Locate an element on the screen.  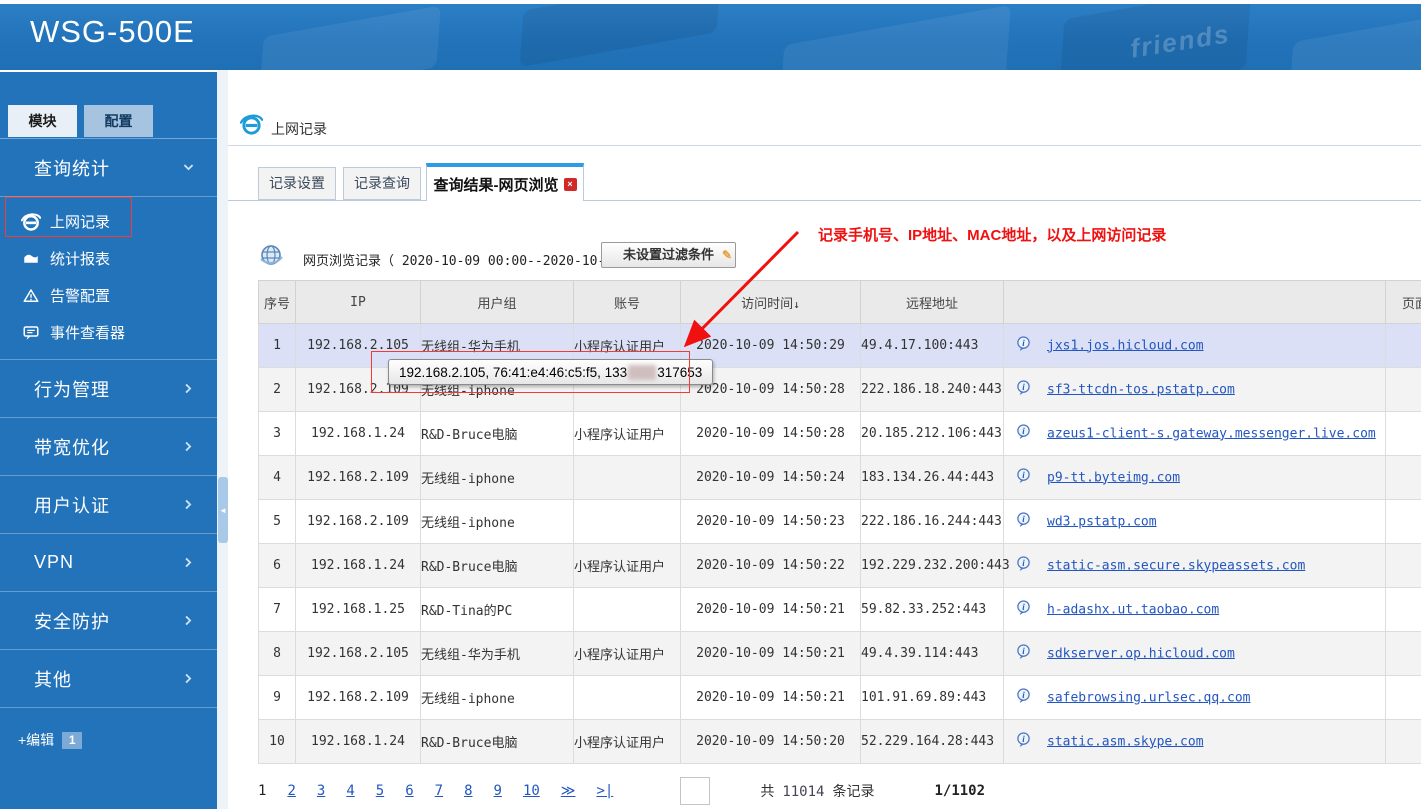
cell-url: i jxs1.jos.hicloud.com is located at coordinates (1194, 345).